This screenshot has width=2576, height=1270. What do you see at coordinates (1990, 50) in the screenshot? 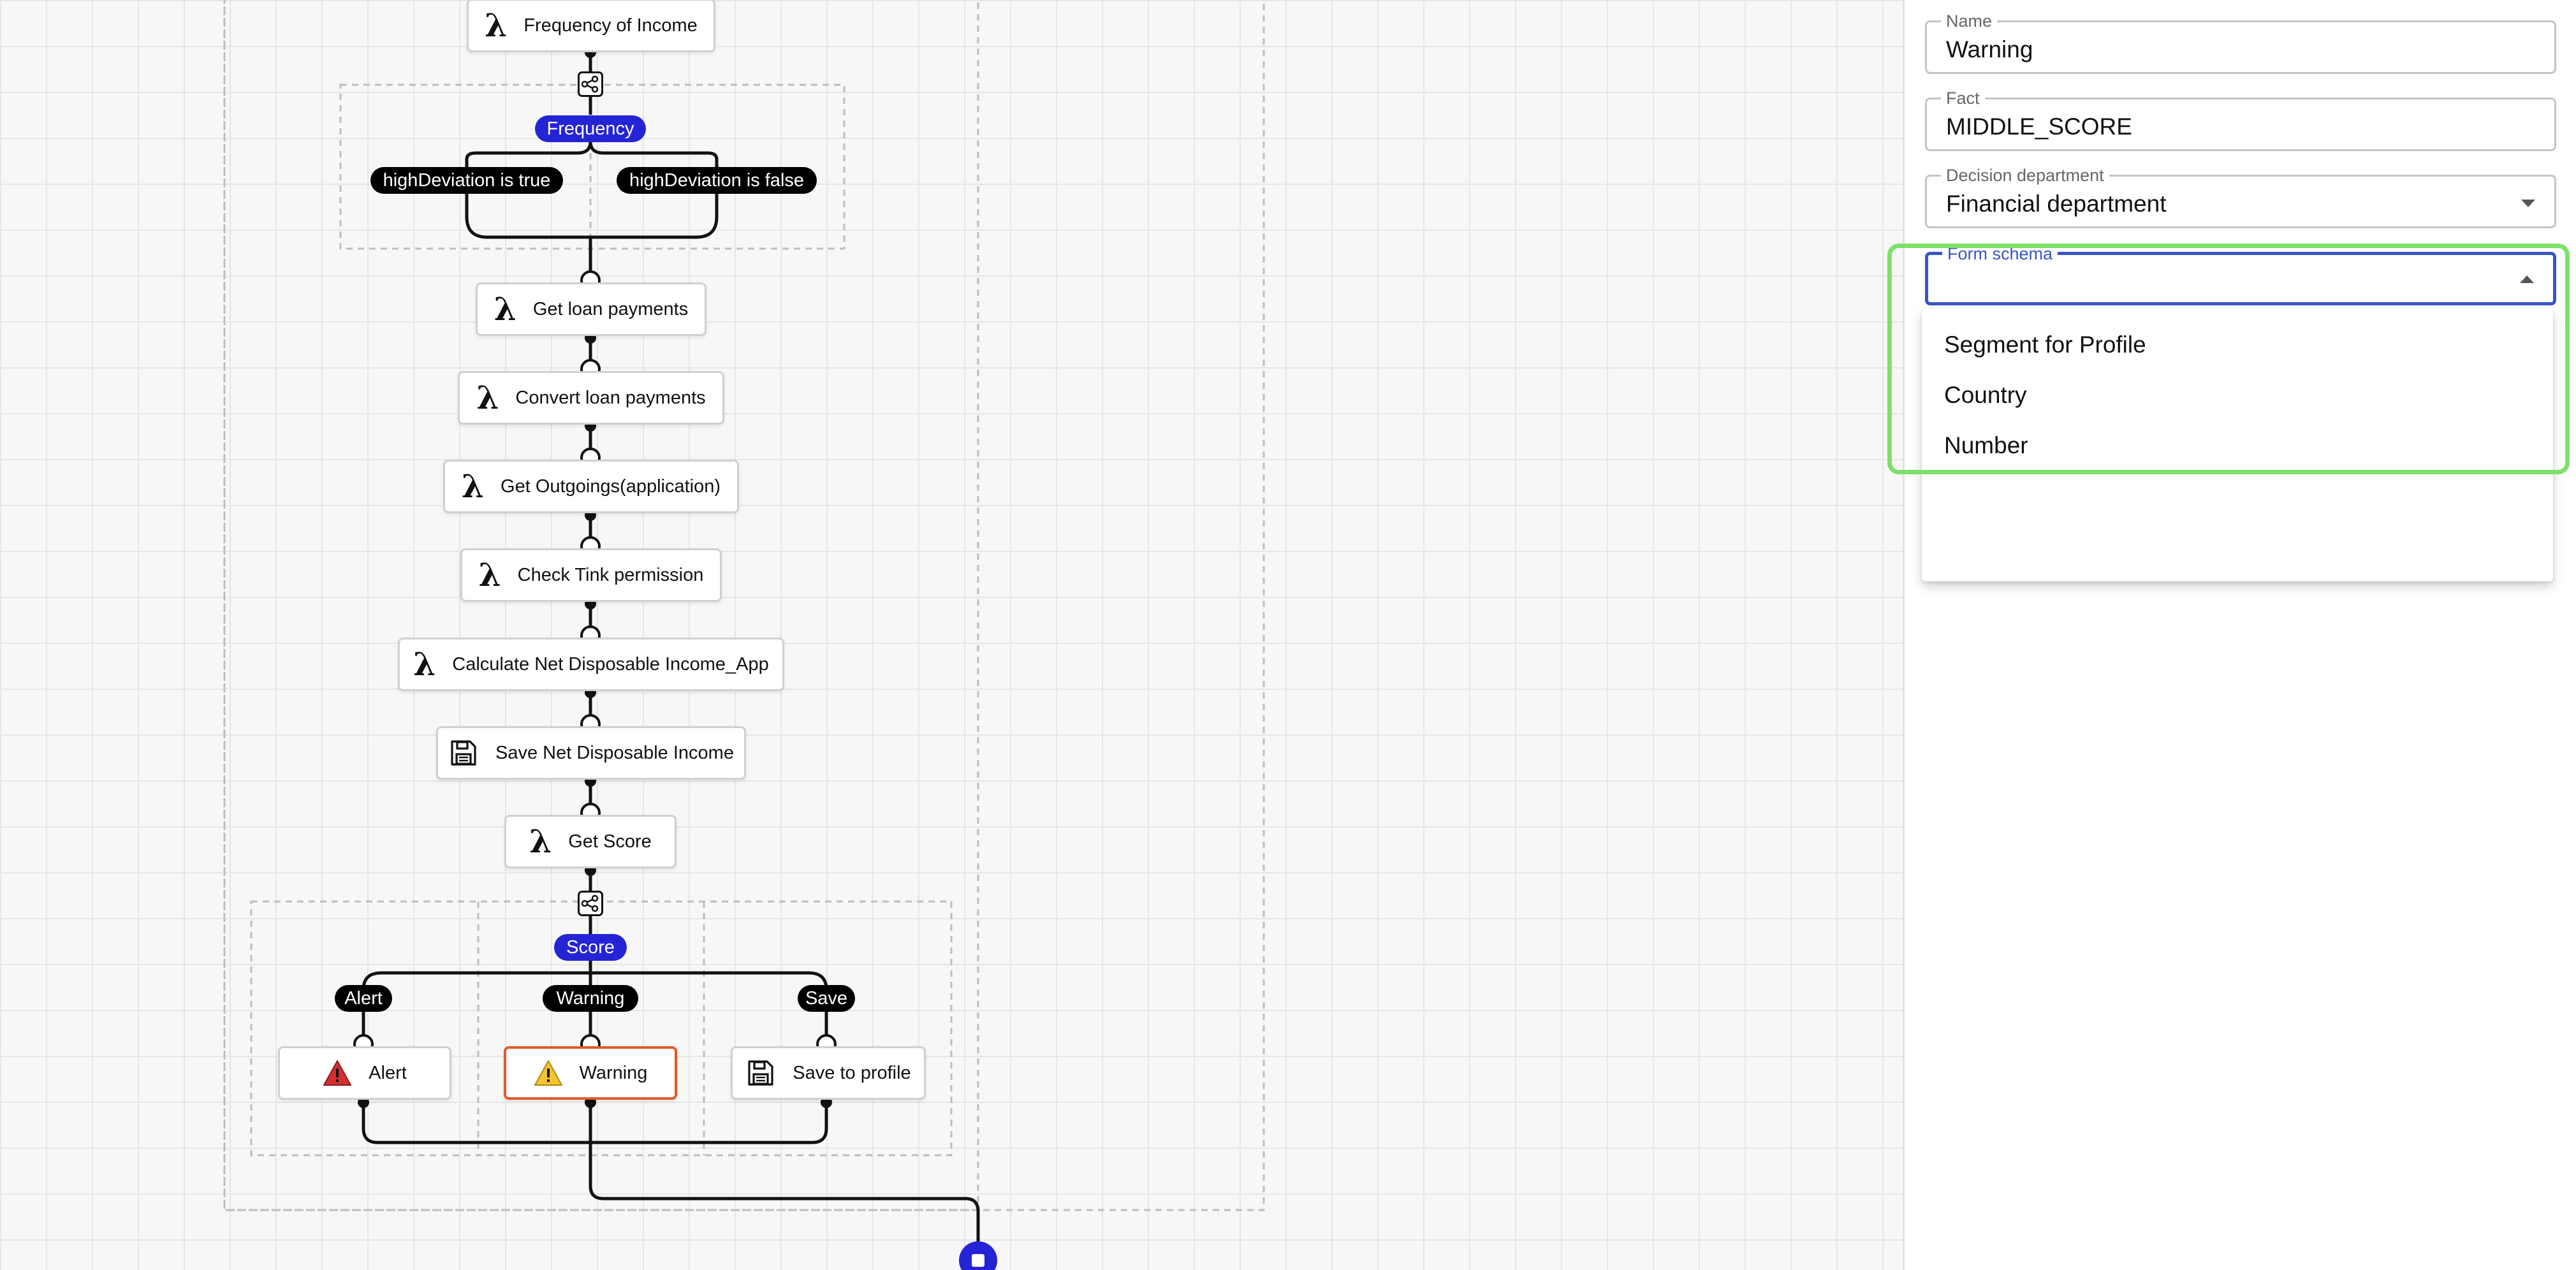
I see `name-field-value: Warning` at bounding box center [1990, 50].